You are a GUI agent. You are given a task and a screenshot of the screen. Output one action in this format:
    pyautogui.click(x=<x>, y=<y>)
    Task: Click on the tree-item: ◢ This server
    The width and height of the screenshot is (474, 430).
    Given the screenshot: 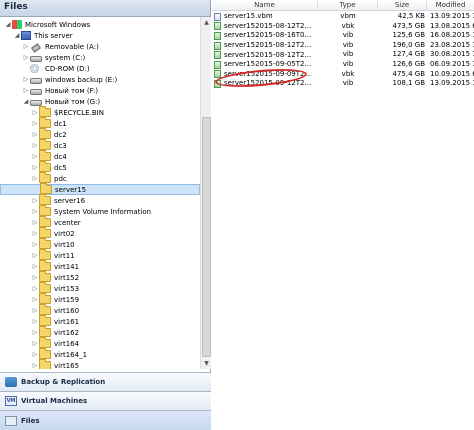 What is the action you would take?
    pyautogui.click(x=43, y=35)
    